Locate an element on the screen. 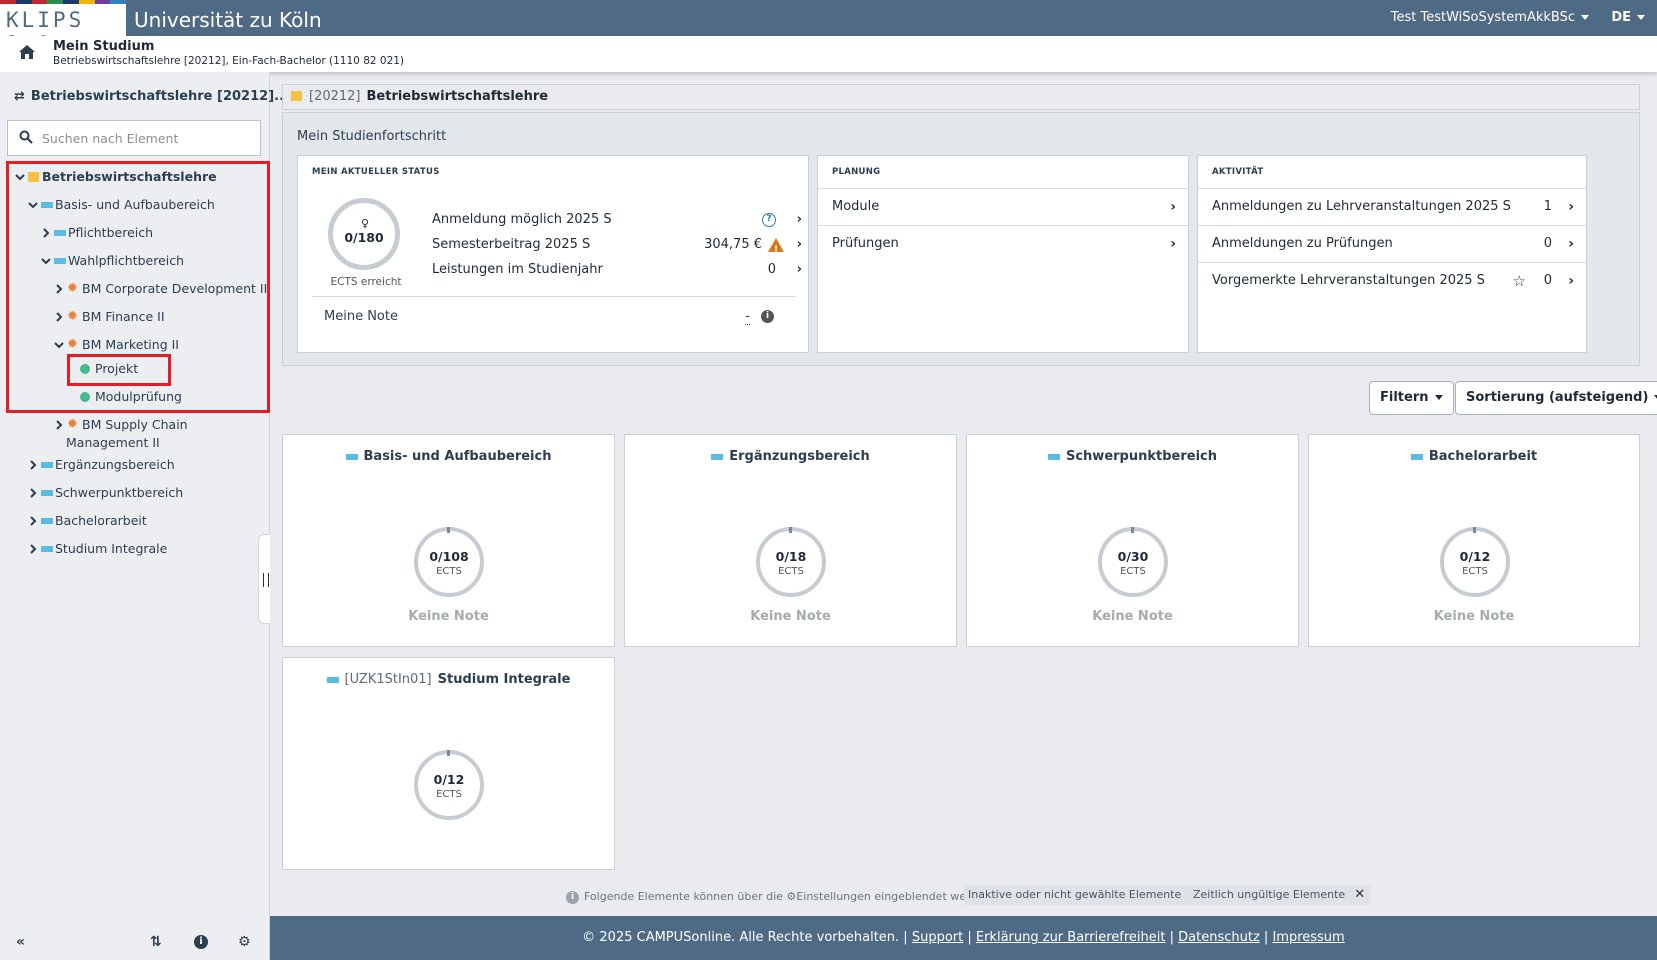 The height and width of the screenshot is (960, 1657). activity-item-label: Vorgemerkte Lehrveranstaltungen 2025 S is located at coordinates (1348, 280).